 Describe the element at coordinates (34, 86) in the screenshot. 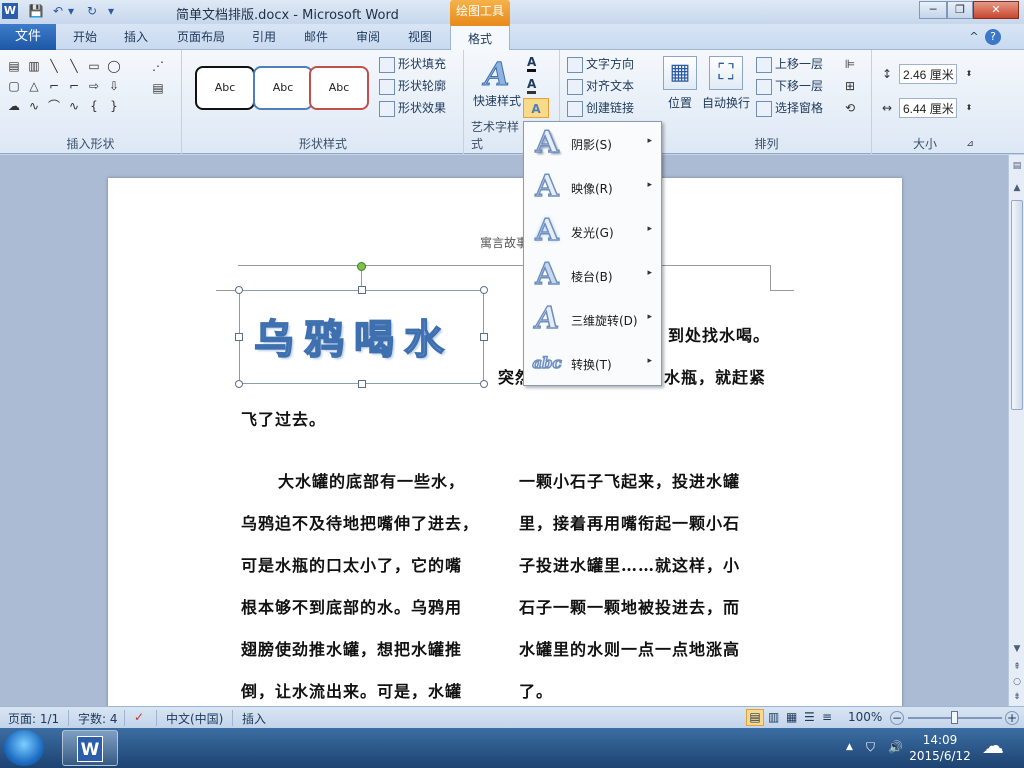

I see `shape-triangle-icon: △` at that location.